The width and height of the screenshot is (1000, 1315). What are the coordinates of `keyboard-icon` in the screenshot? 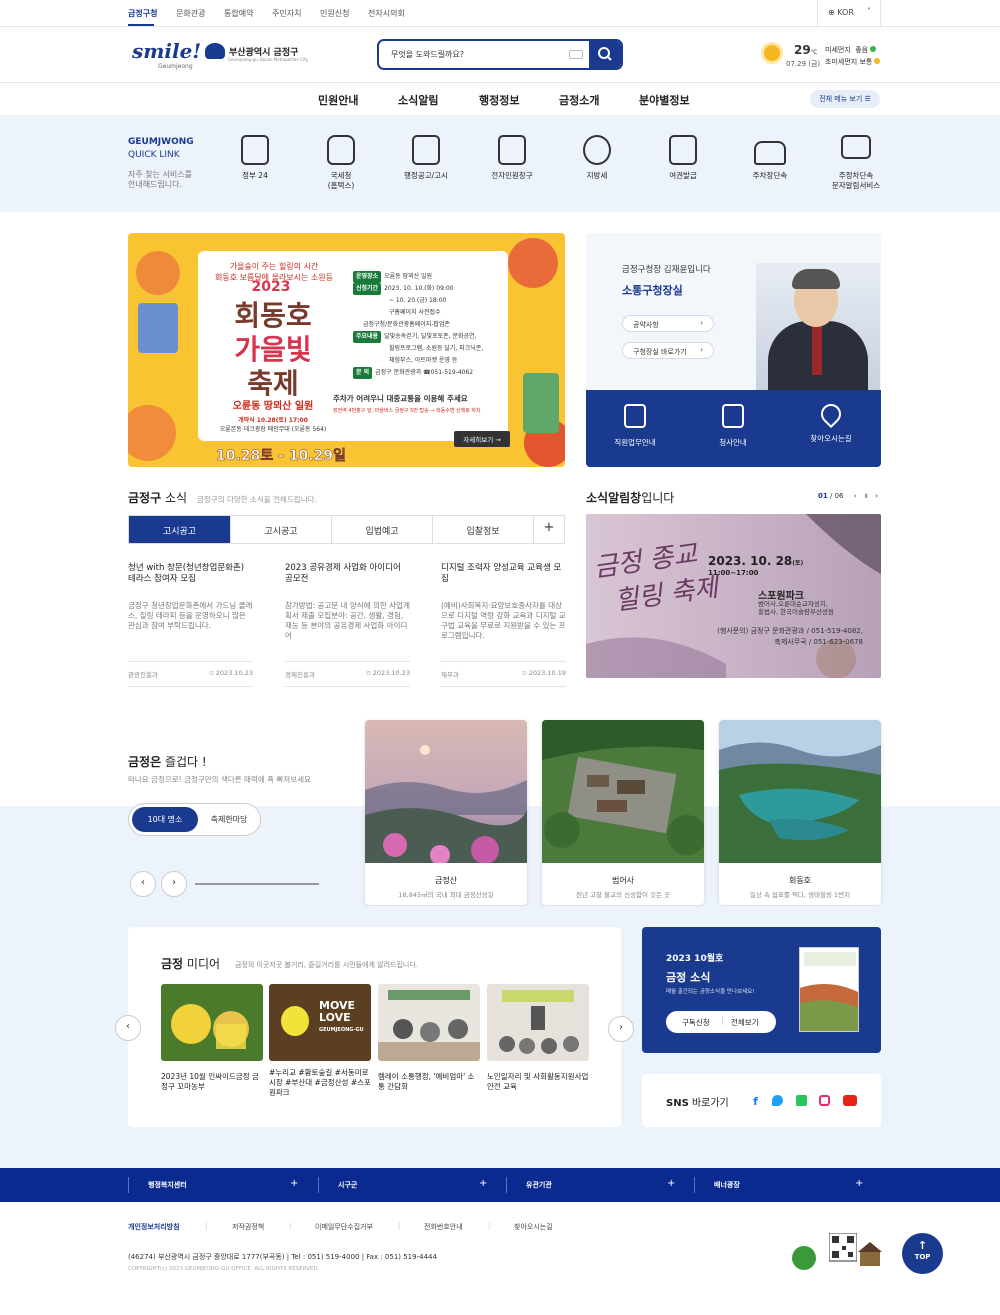 It's located at (576, 54).